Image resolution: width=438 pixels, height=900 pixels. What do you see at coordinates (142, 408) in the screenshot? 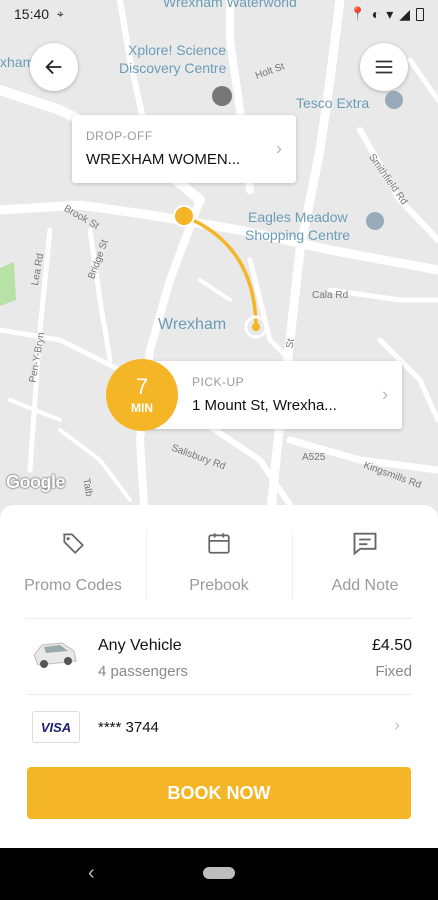
I see `eta-unit: MIN` at bounding box center [142, 408].